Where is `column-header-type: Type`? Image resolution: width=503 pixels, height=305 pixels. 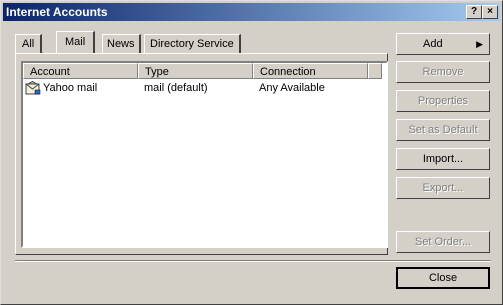 column-header-type: Type is located at coordinates (195, 71).